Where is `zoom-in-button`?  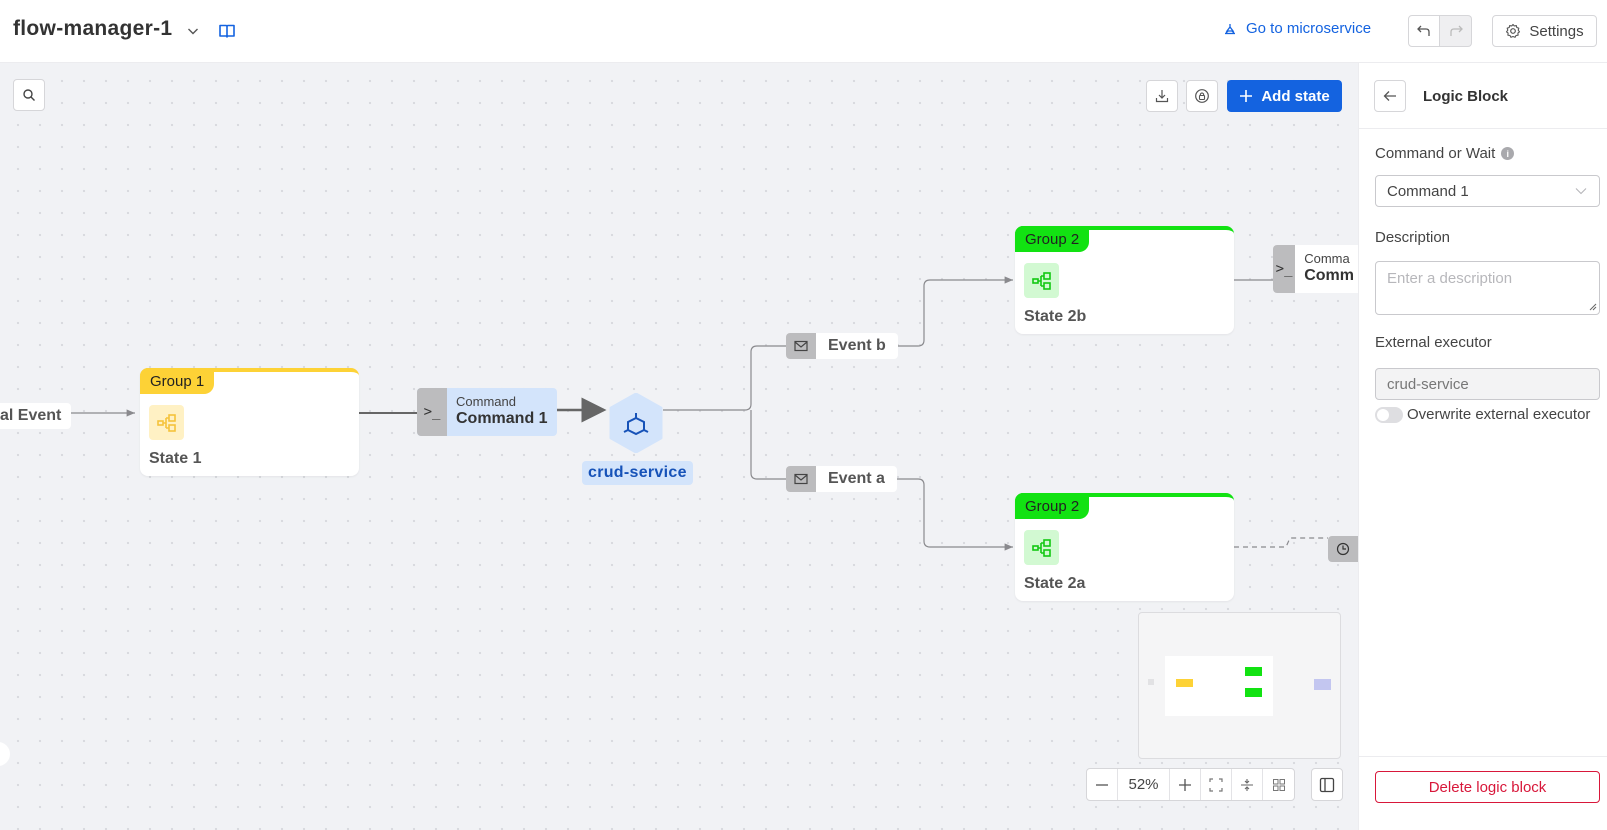 zoom-in-button is located at coordinates (1185, 784).